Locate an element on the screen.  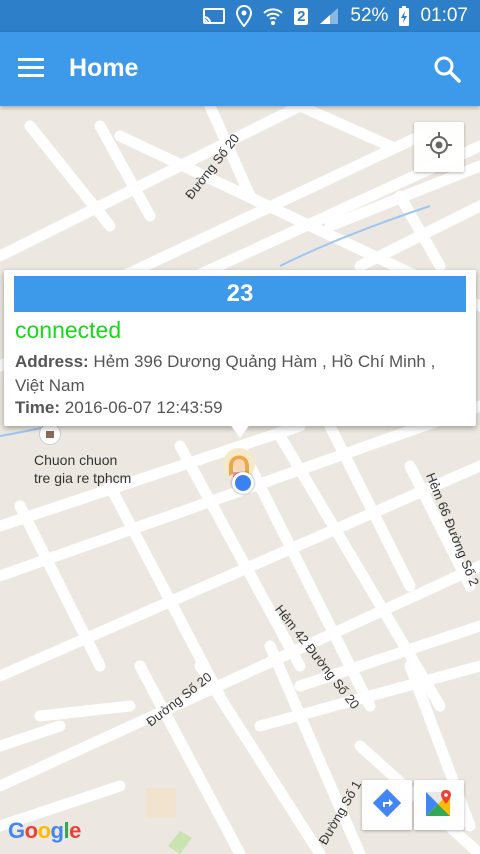
poi-line-2: tre gia re tphcm is located at coordinates (83, 478).